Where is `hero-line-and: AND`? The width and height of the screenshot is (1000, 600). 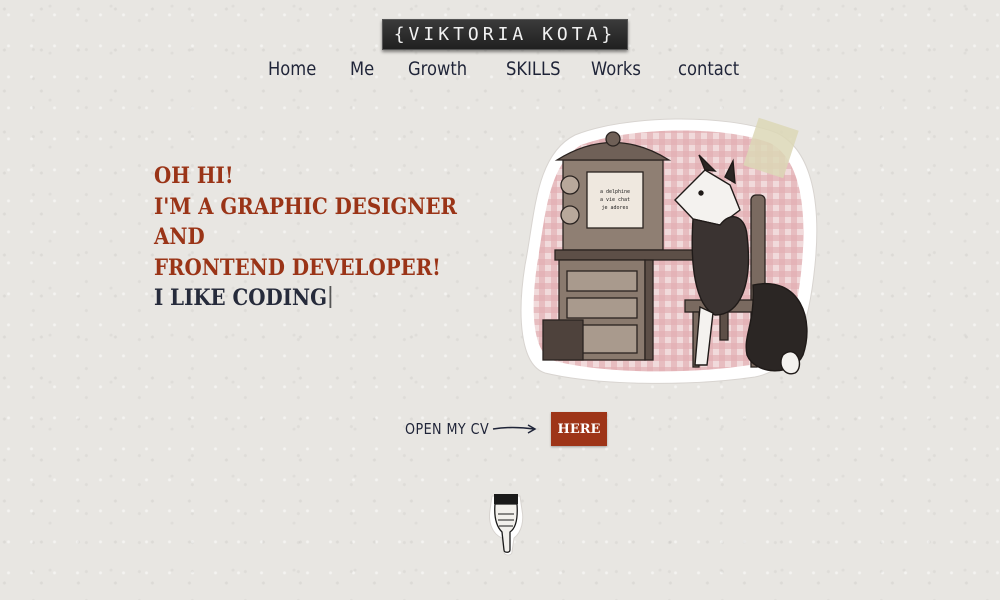
hero-line-and: AND is located at coordinates (179, 237).